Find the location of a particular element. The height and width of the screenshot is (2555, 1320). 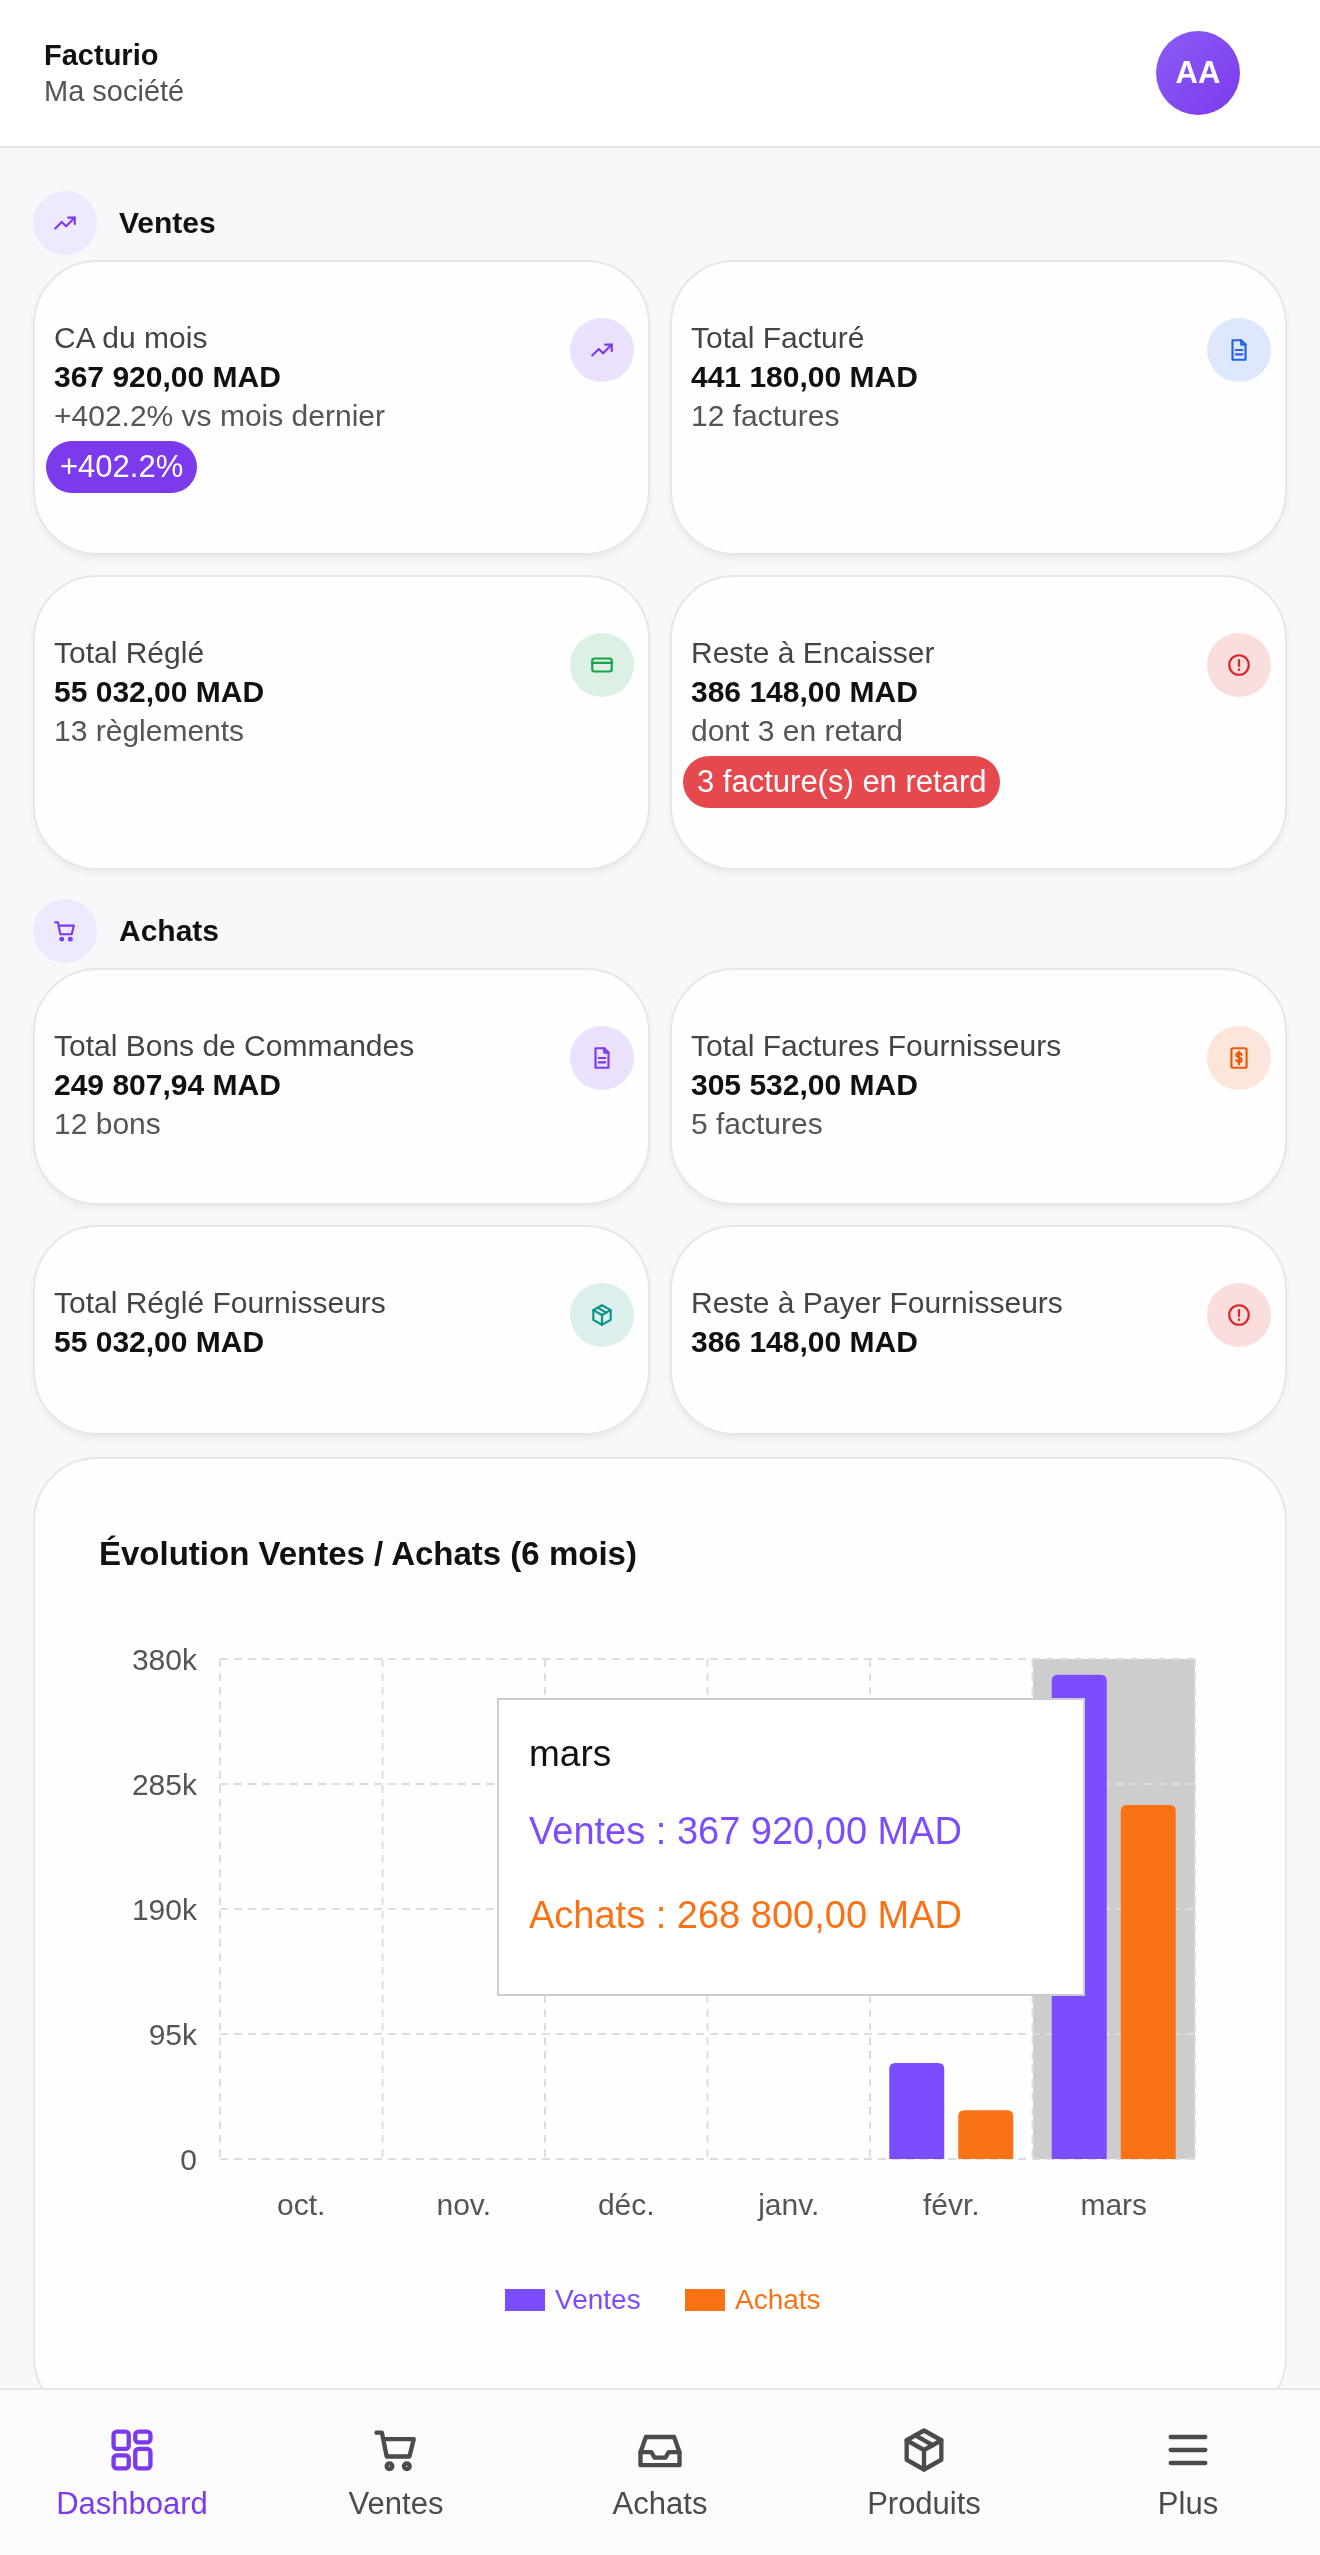

chart-title: Évolution Ventes / Achats (6 mois) is located at coordinates (368, 1554).